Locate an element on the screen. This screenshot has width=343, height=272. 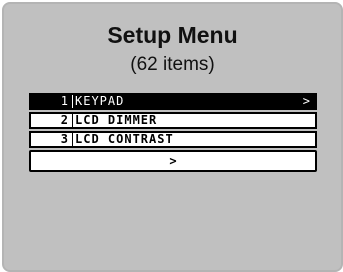
menu-item-number: 1 is located at coordinates (64, 101).